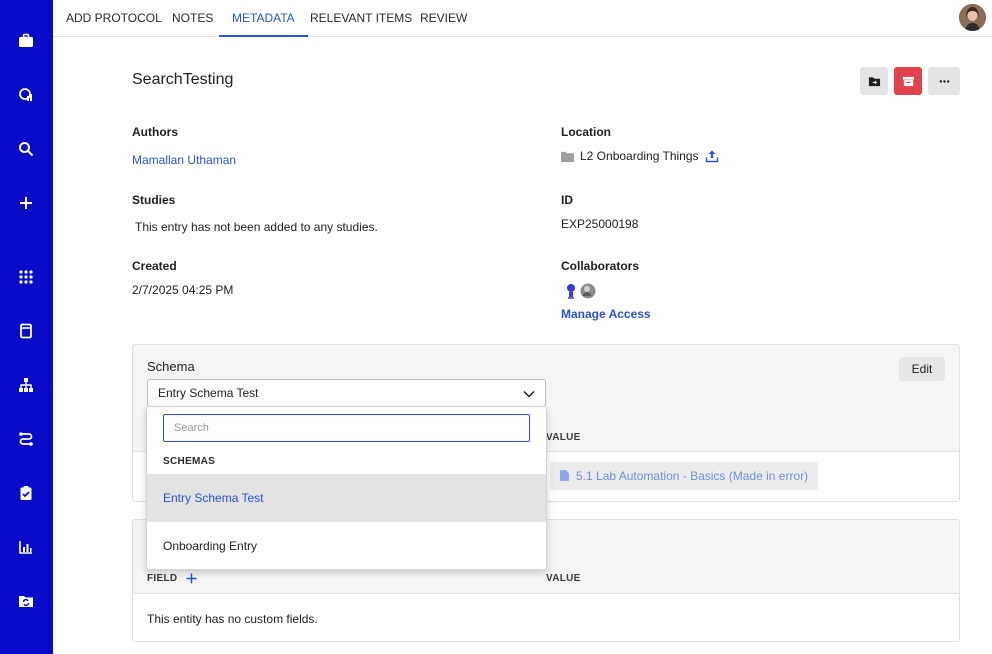 The height and width of the screenshot is (654, 992). What do you see at coordinates (346, 393) in the screenshot?
I see `schema-select: Entry Schema Test` at bounding box center [346, 393].